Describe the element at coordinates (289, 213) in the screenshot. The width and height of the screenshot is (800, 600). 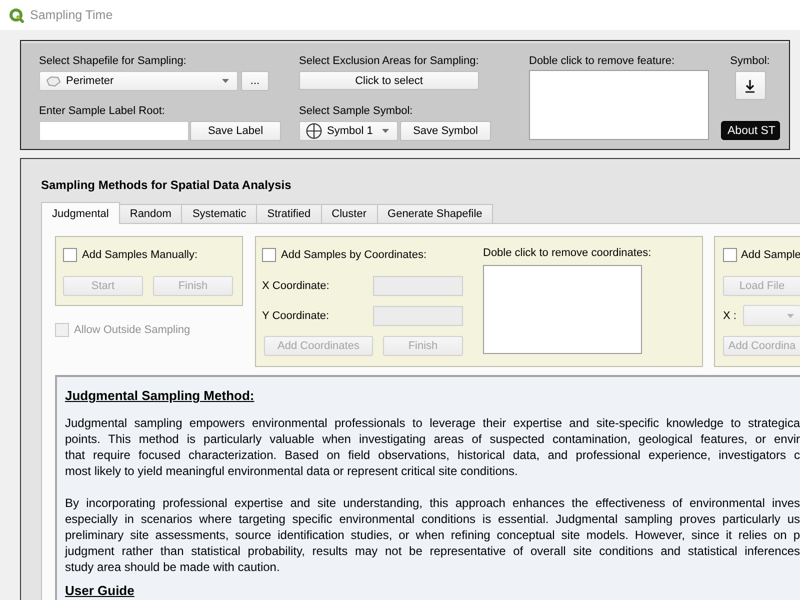
I see `tab: Stratified` at that location.